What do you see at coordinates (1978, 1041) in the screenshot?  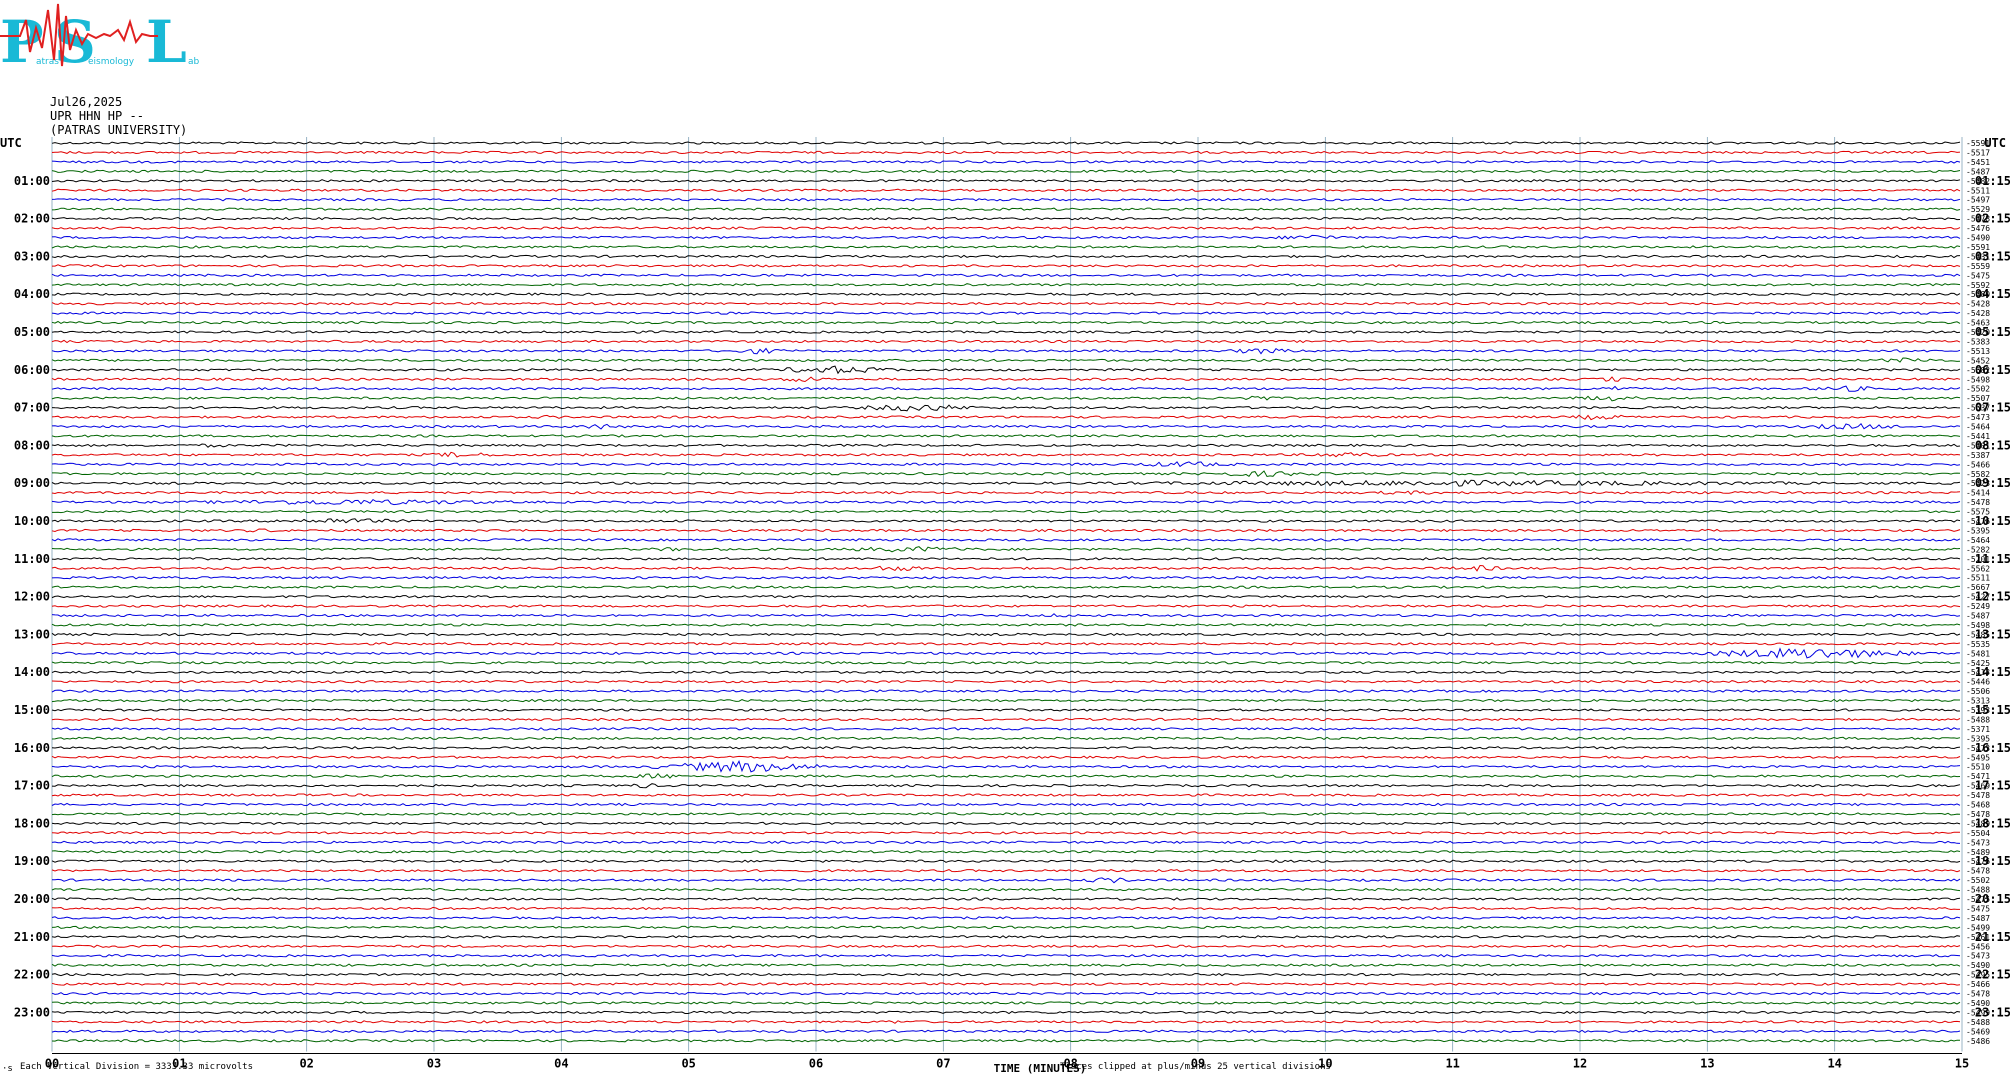 I see `trace-offset-label: -5486` at bounding box center [1978, 1041].